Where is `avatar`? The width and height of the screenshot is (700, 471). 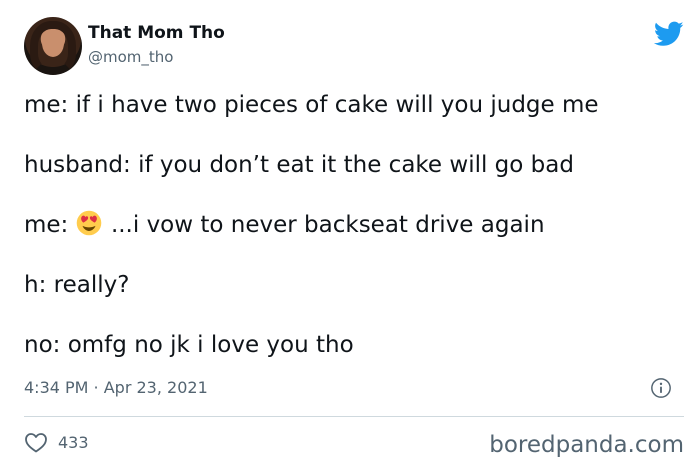 avatar is located at coordinates (53, 46).